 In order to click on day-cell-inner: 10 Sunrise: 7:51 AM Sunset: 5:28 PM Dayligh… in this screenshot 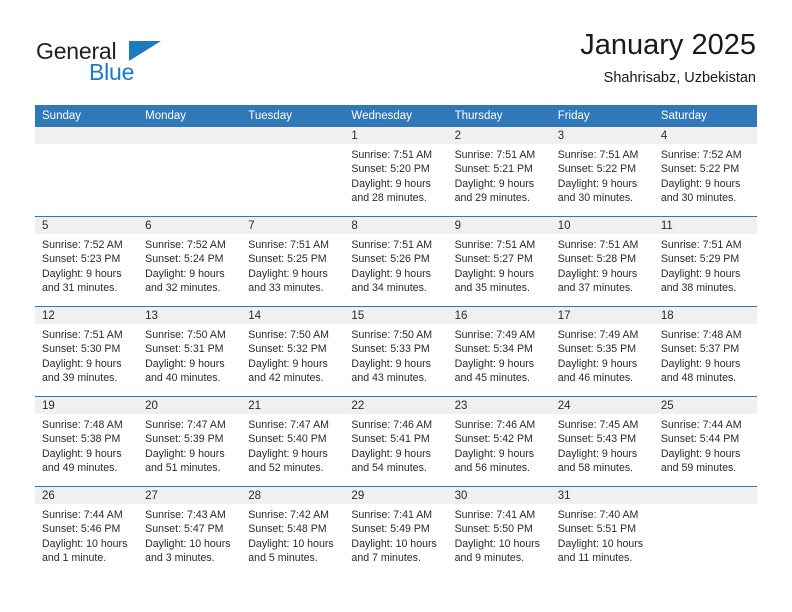, I will do `click(602, 261)`.